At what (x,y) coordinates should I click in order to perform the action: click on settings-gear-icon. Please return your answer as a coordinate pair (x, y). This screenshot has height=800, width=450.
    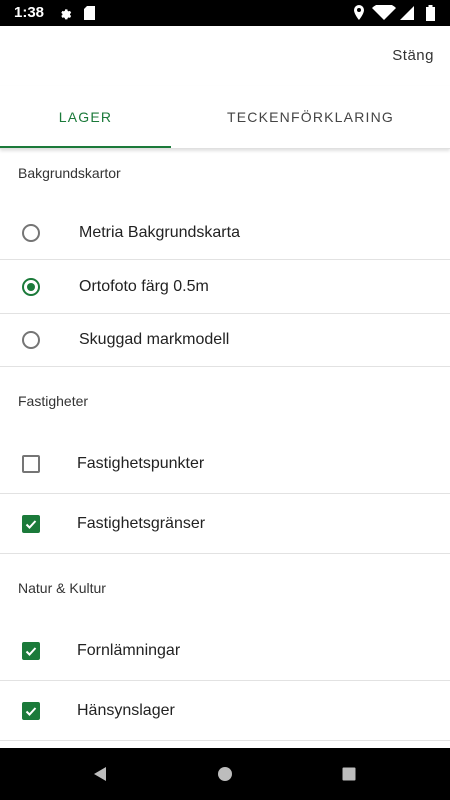
    Looking at the image, I should click on (66, 14).